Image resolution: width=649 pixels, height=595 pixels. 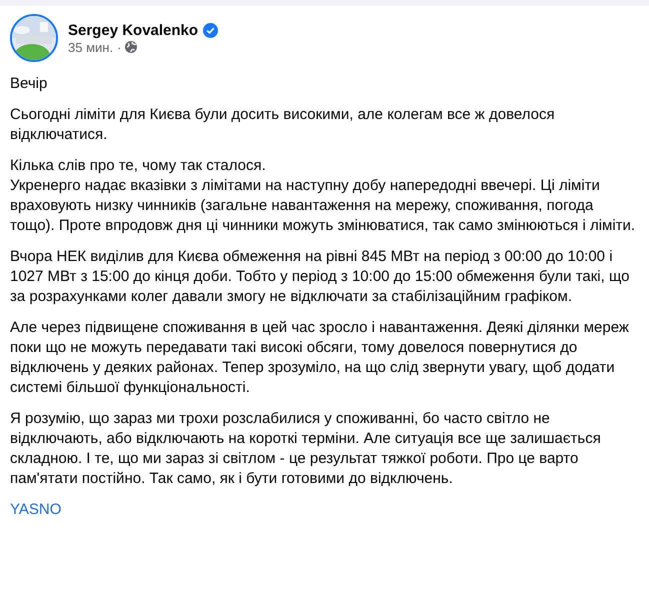 What do you see at coordinates (29, 84) in the screenshot?
I see `post-paragraph: Вечір` at bounding box center [29, 84].